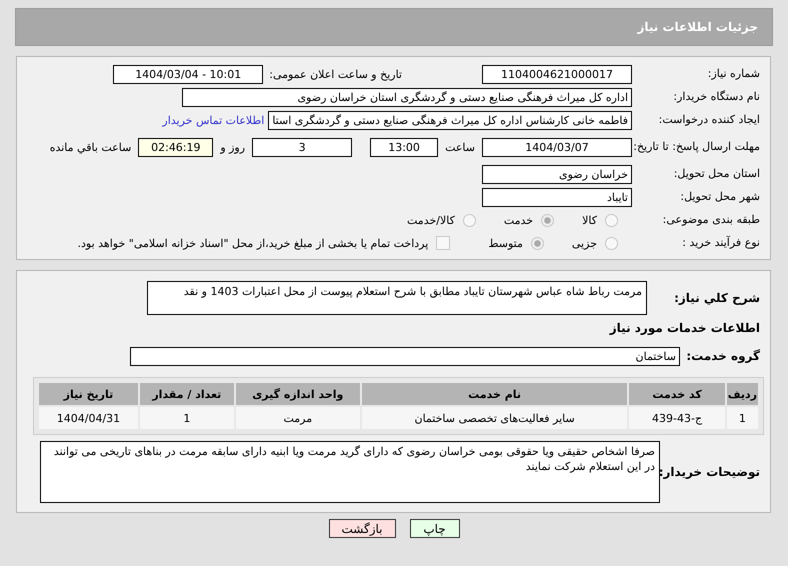 The image size is (788, 566). Describe the element at coordinates (460, 147) in the screenshot. I see `time-label: ساعت` at that location.